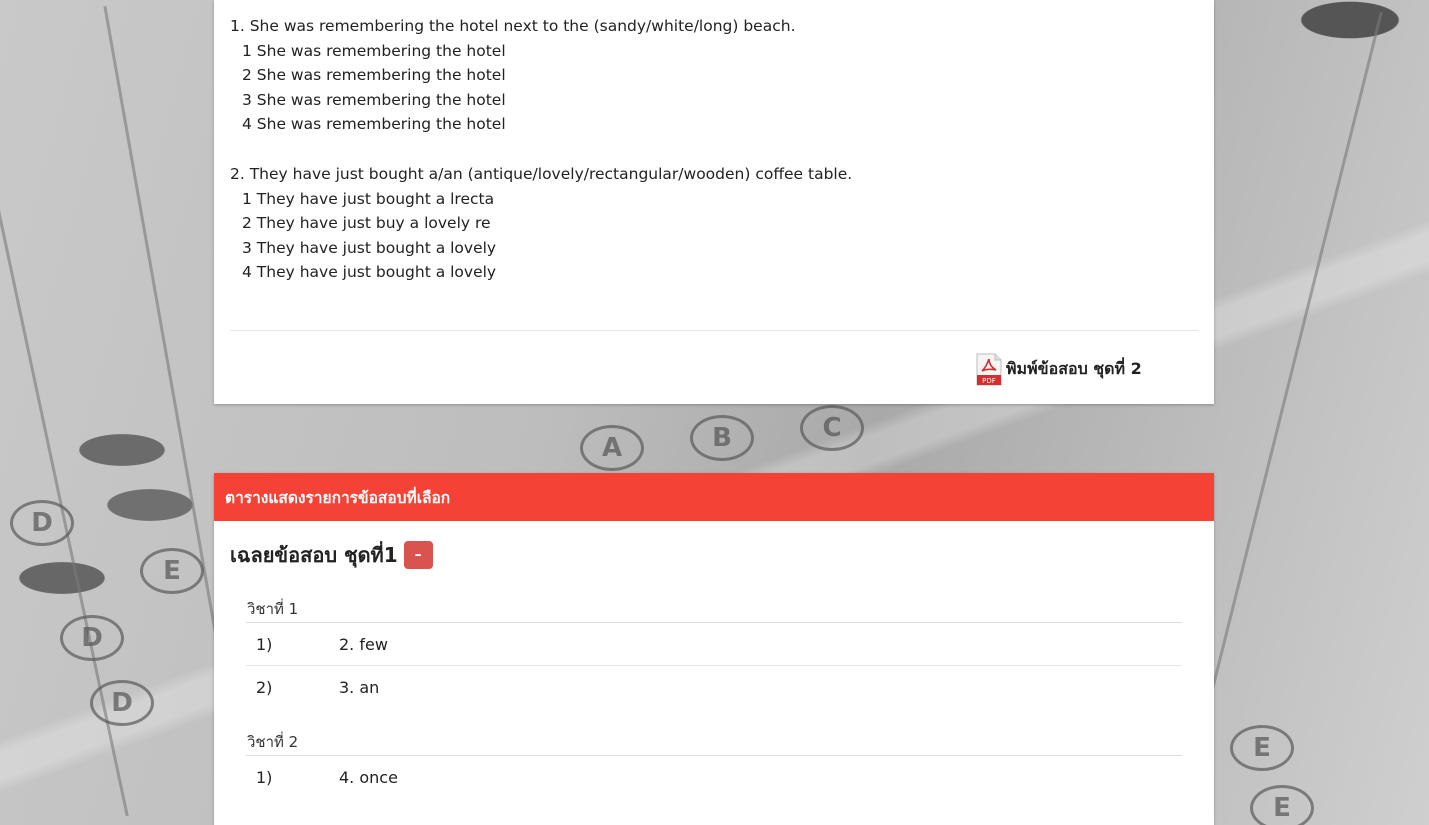 This screenshot has width=1429, height=825. What do you see at coordinates (368, 777) in the screenshot?
I see `answer-value: 4. once` at bounding box center [368, 777].